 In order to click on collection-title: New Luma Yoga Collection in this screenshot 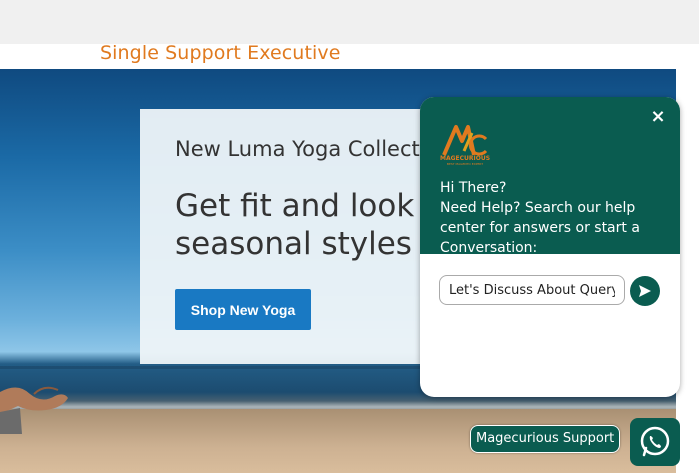, I will do `click(313, 149)`.